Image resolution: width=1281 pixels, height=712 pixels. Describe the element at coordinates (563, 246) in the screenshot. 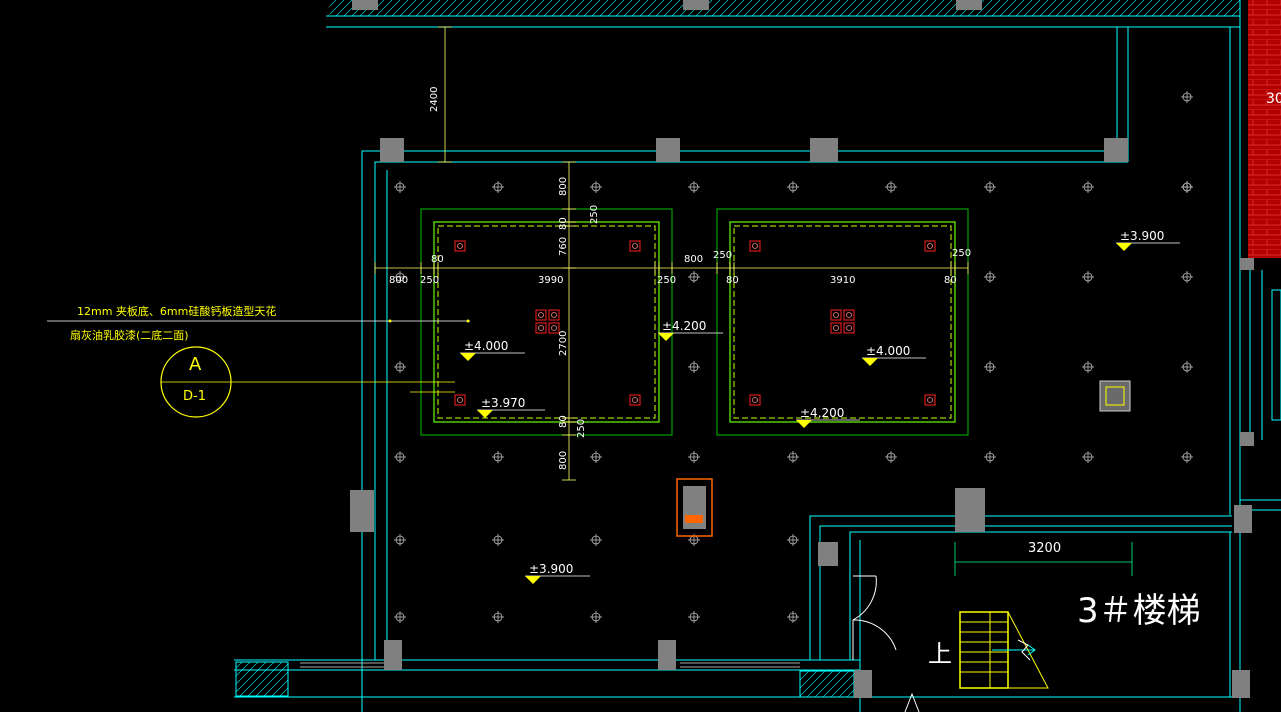

I see `svg-text: 760` at that location.